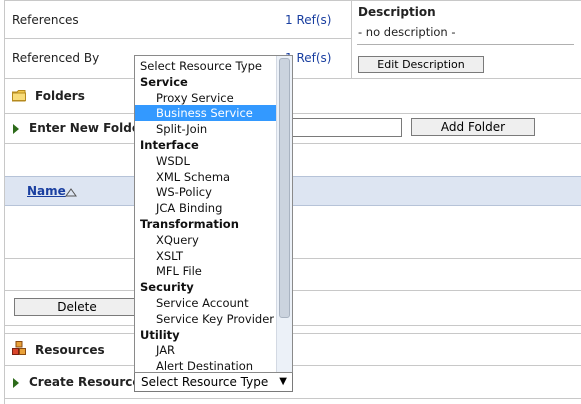  What do you see at coordinates (70, 350) in the screenshot?
I see `resources-title: Resources` at bounding box center [70, 350].